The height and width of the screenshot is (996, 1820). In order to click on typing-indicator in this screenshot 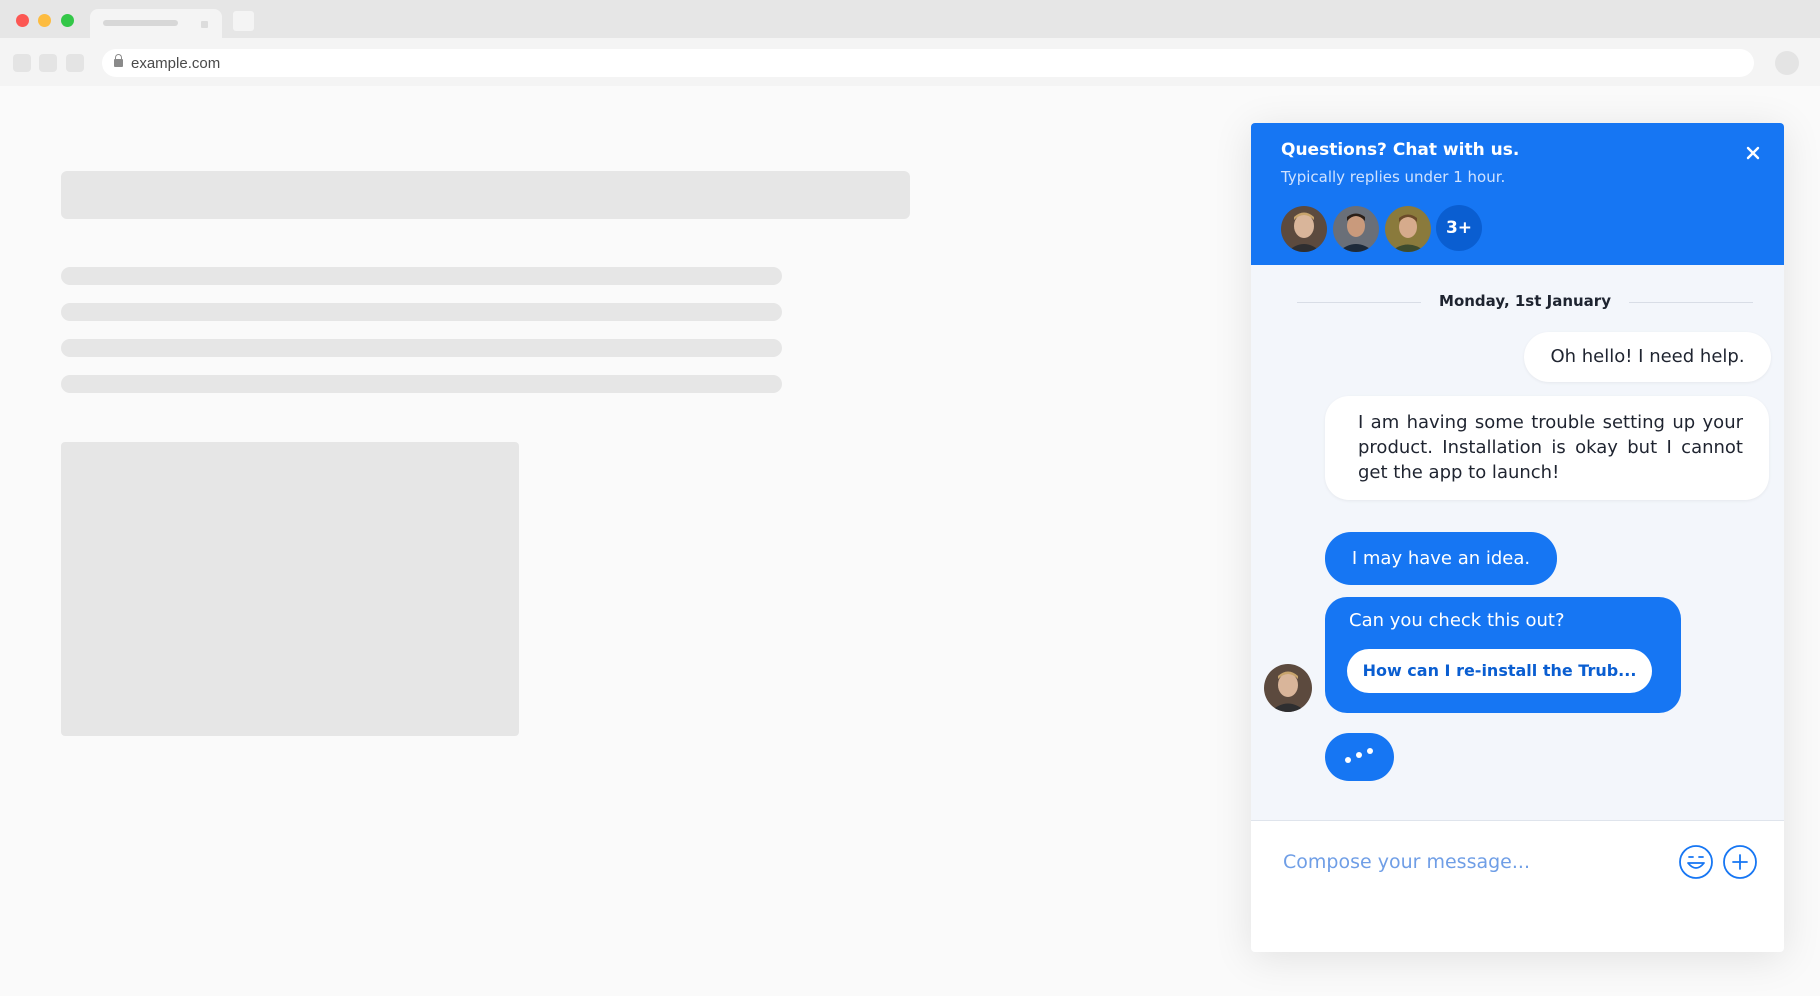, I will do `click(1359, 757)`.